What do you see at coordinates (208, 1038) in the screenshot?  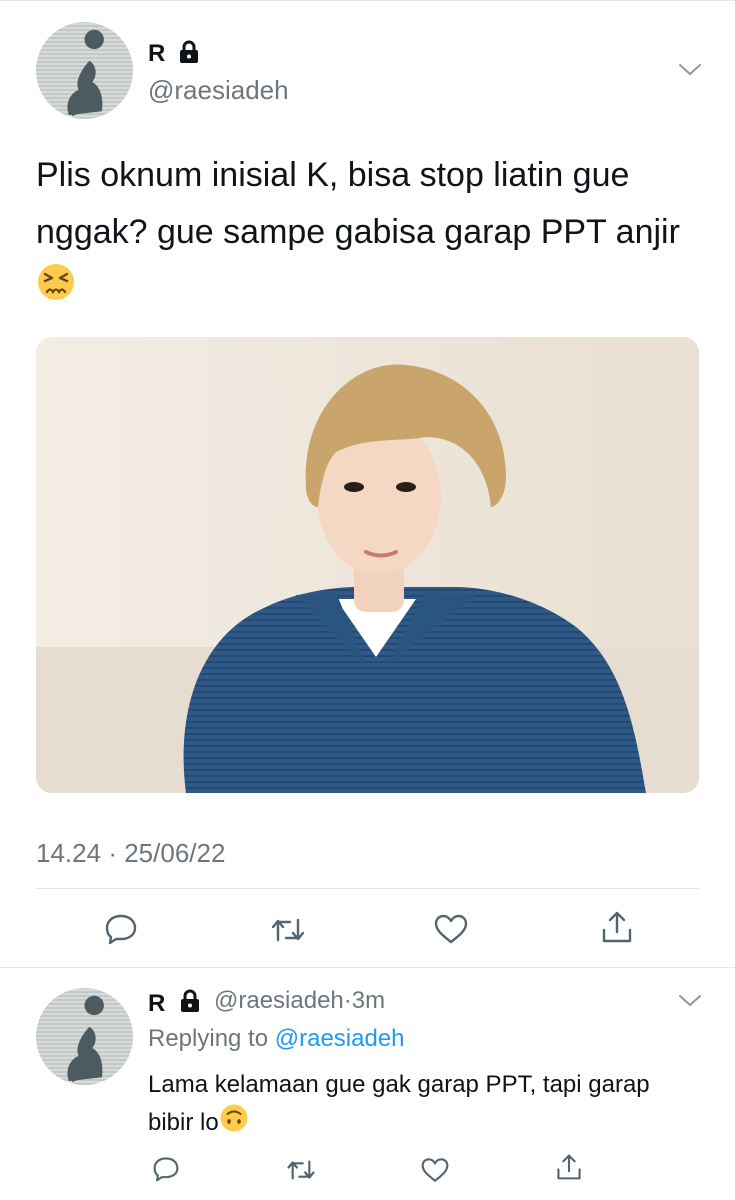 I see `replying-to-label: Replying to` at bounding box center [208, 1038].